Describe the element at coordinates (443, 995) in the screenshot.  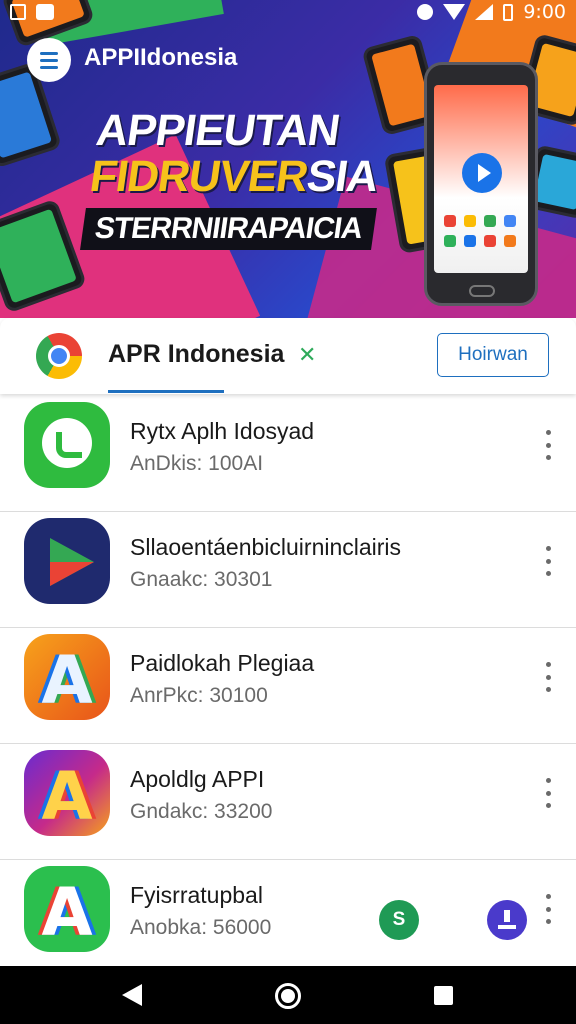
I see `recents-icon` at that location.